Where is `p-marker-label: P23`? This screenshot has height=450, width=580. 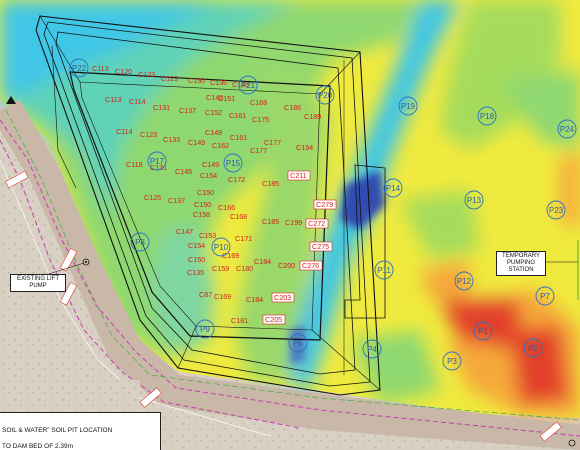 p-marker-label: P23 is located at coordinates (556, 210).